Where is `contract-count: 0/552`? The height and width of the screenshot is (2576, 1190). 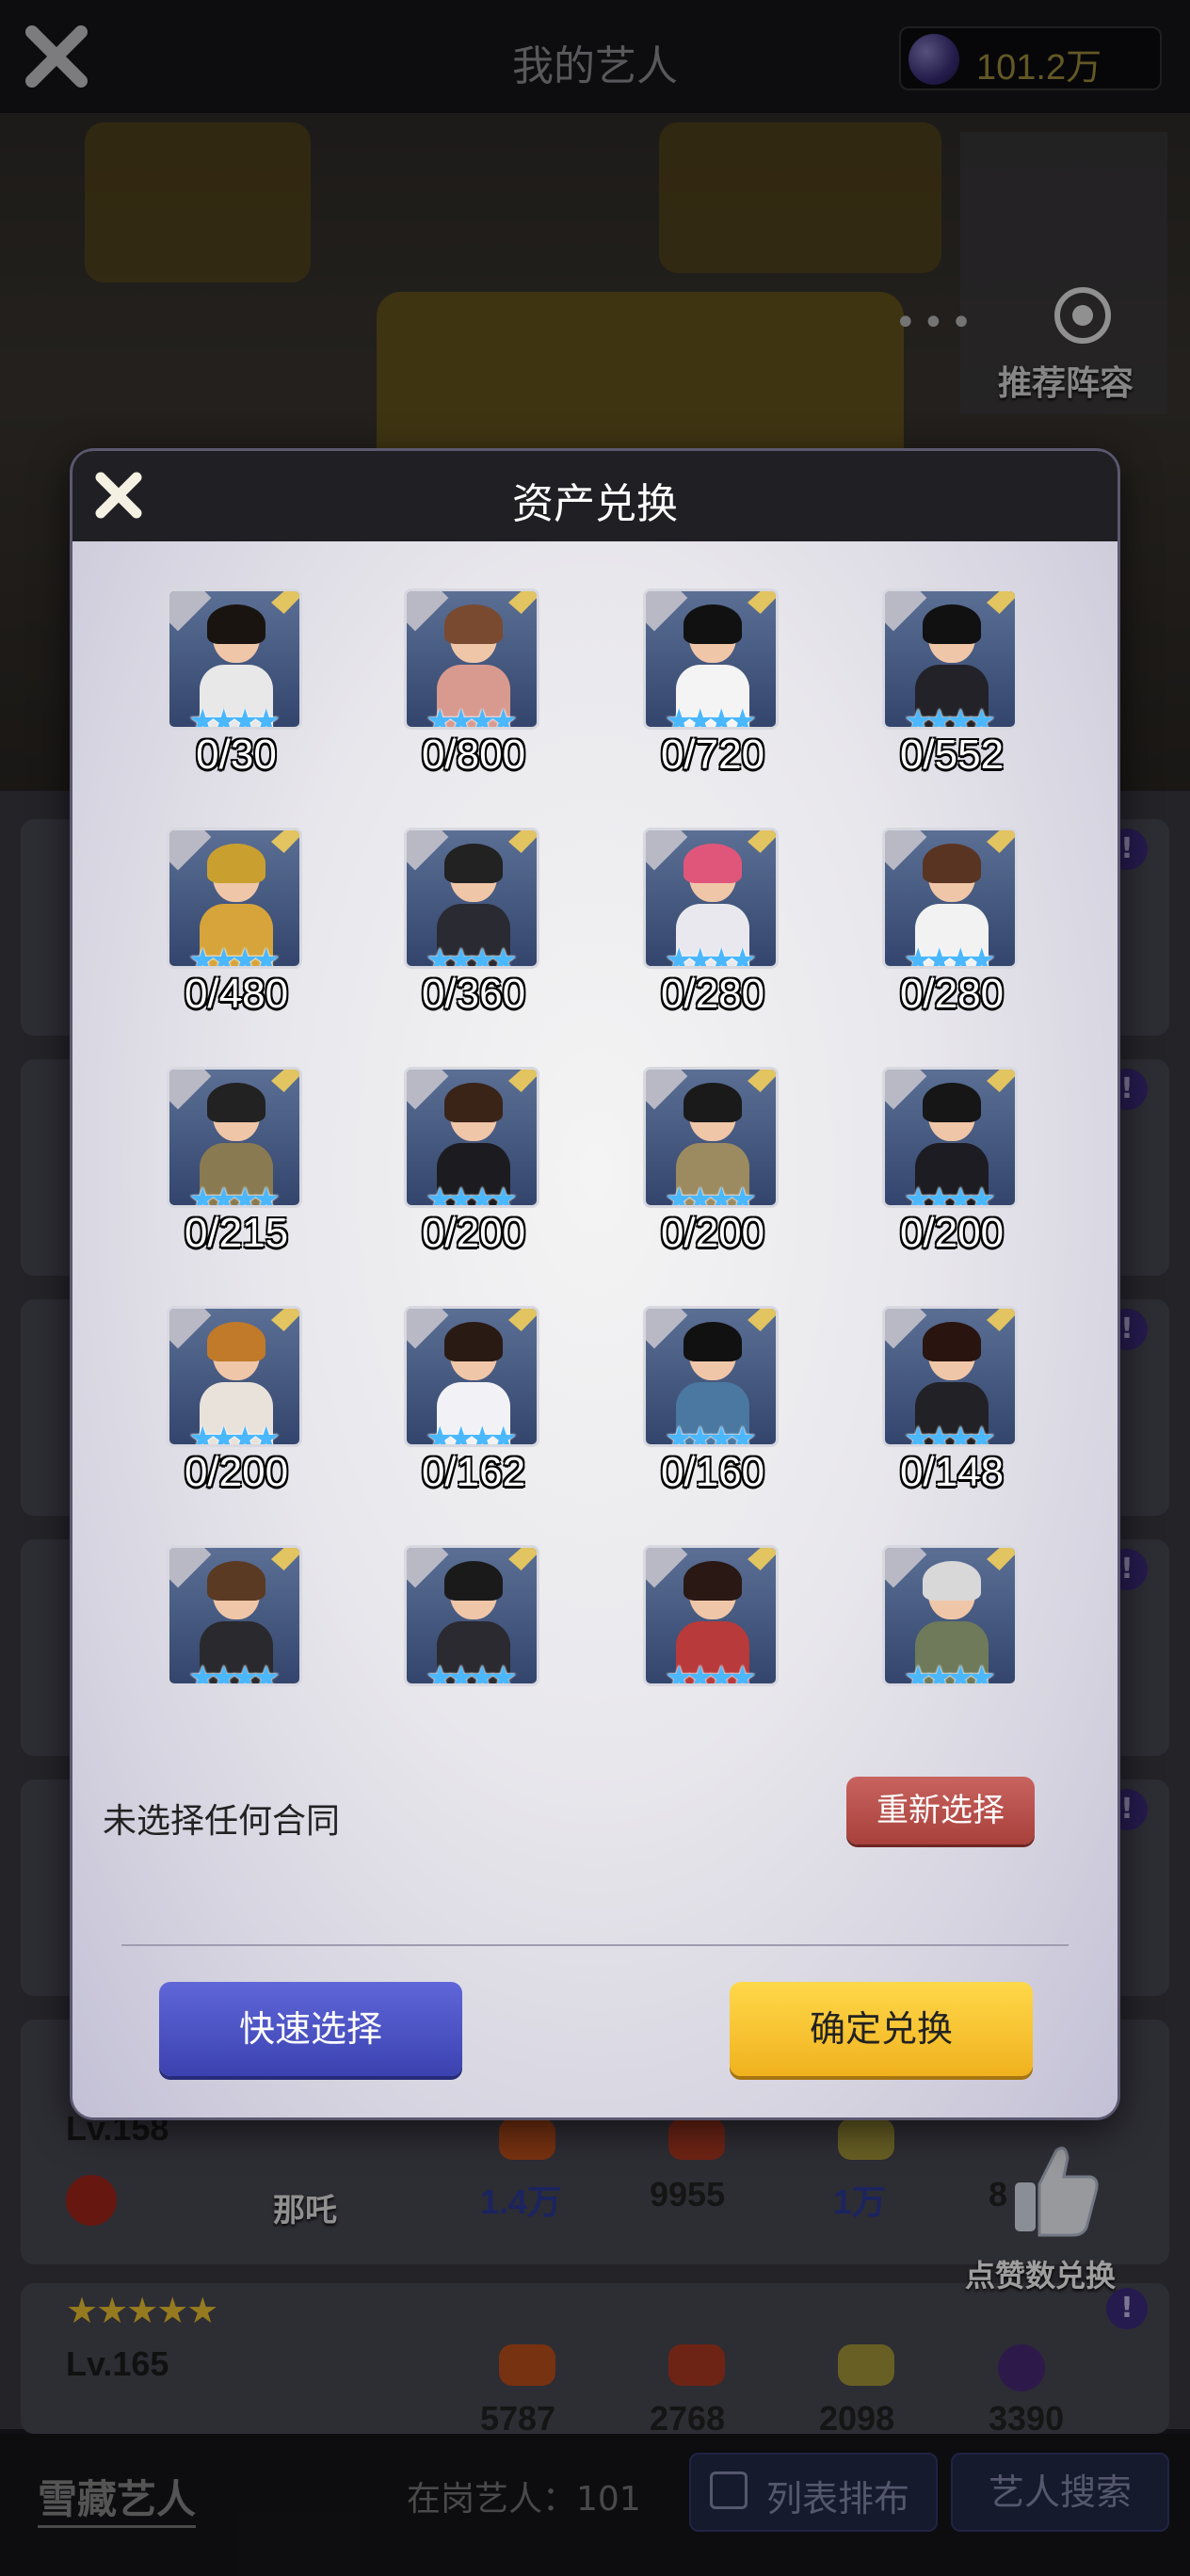
contract-count: 0/552 is located at coordinates (952, 755).